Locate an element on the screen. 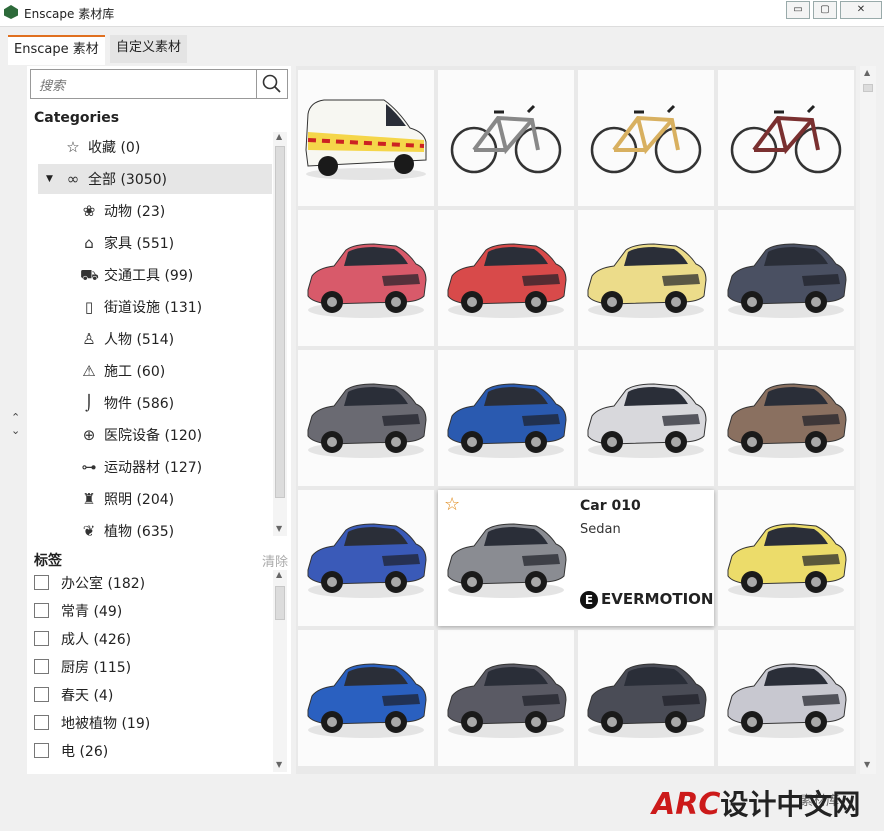 The width and height of the screenshot is (884, 831). category-label: 物件 (586) is located at coordinates (139, 404).